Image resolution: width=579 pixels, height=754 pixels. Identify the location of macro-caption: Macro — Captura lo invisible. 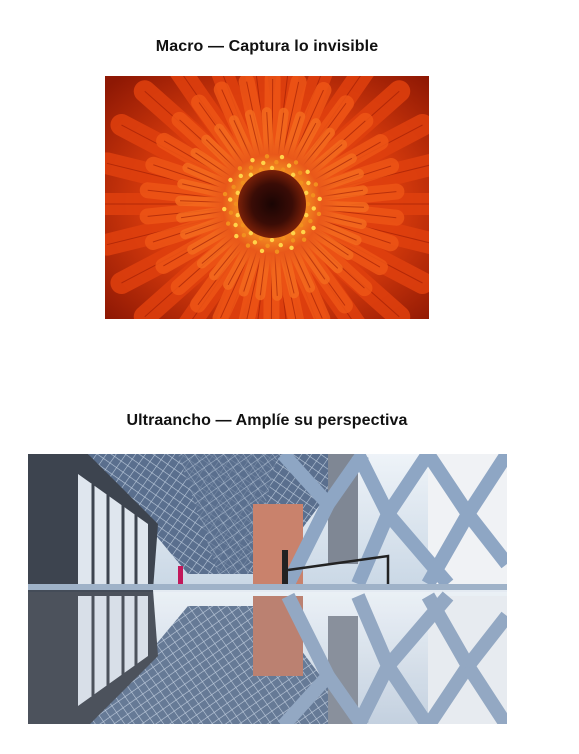
(267, 46).